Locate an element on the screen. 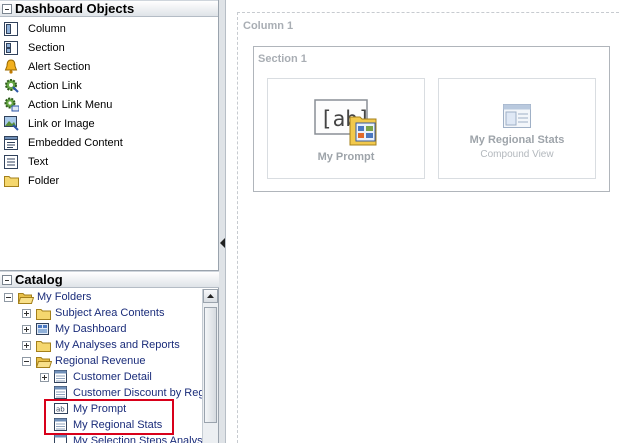 Image resolution: width=619 pixels, height=443 pixels. tile-my-regional-stats: My Regional Stats Compound View is located at coordinates (517, 128).